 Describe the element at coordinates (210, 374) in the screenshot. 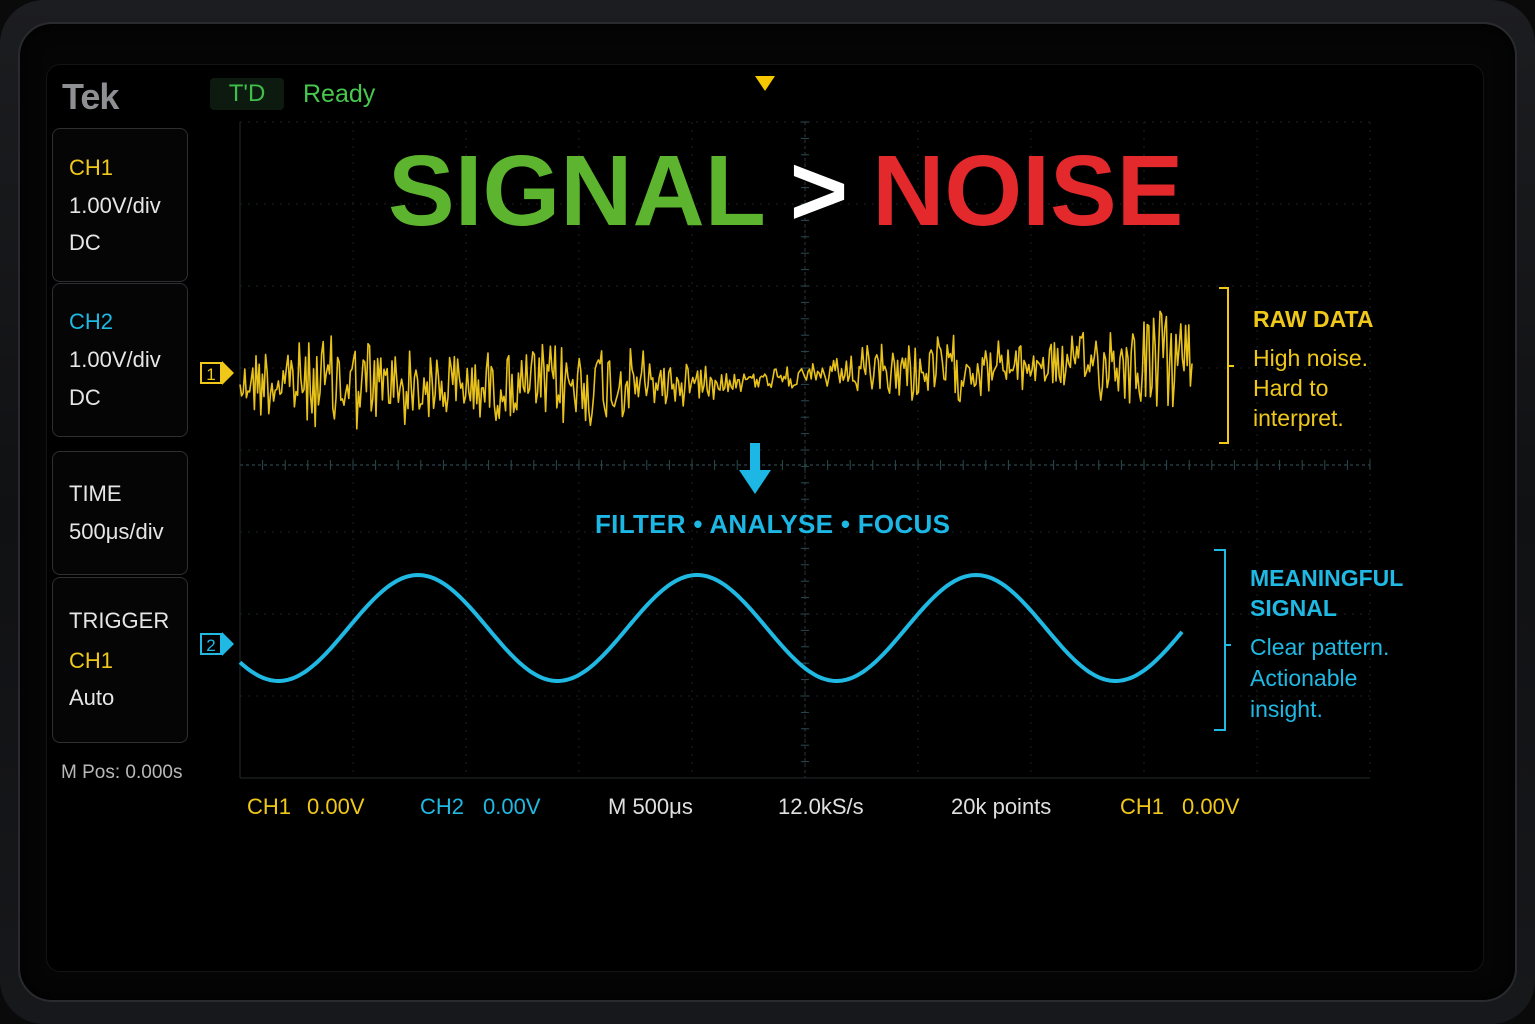

I see `ch1-marker-number: 1` at that location.